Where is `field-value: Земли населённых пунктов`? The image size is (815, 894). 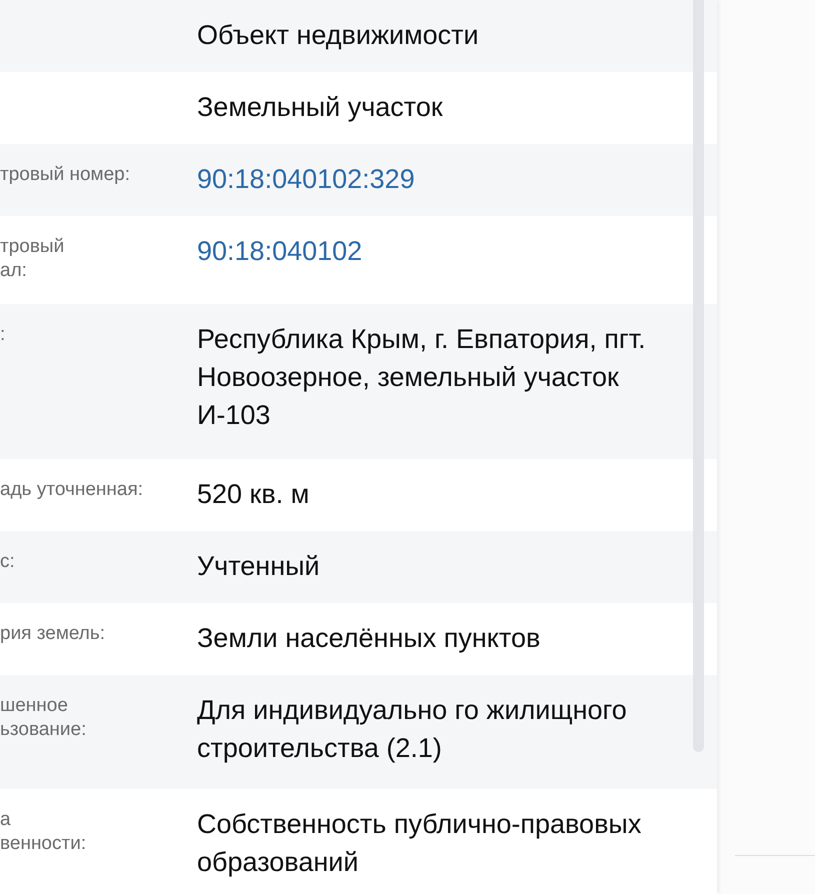 field-value: Земли населённых пунктов is located at coordinates (368, 638).